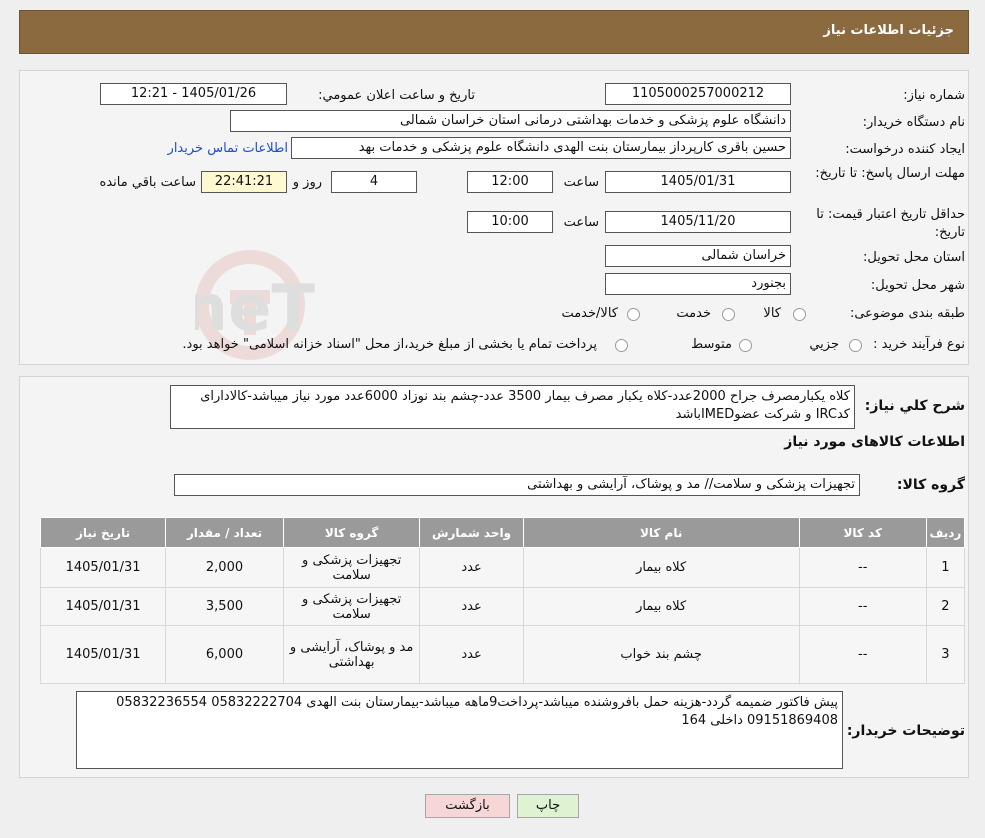 Image resolution: width=985 pixels, height=838 pixels. What do you see at coordinates (698, 256) in the screenshot?
I see `province-field: خراسان شمالی` at bounding box center [698, 256].